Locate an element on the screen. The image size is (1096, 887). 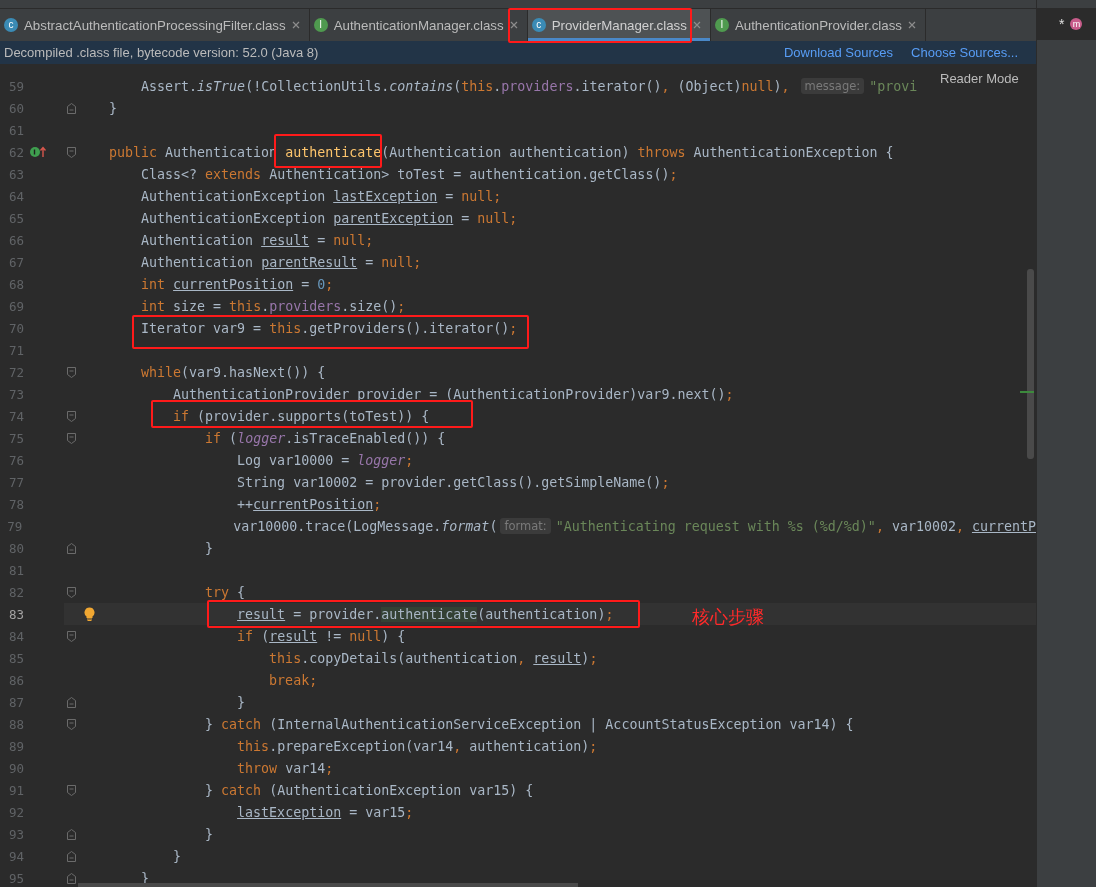
line-number: 93 is located at coordinates (15, 834).